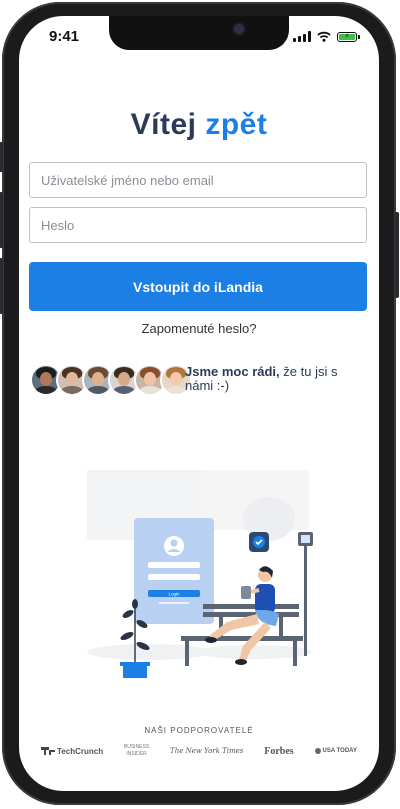 The height and width of the screenshot is (809, 400). I want to click on phone-volume-down, so click(1, 286).